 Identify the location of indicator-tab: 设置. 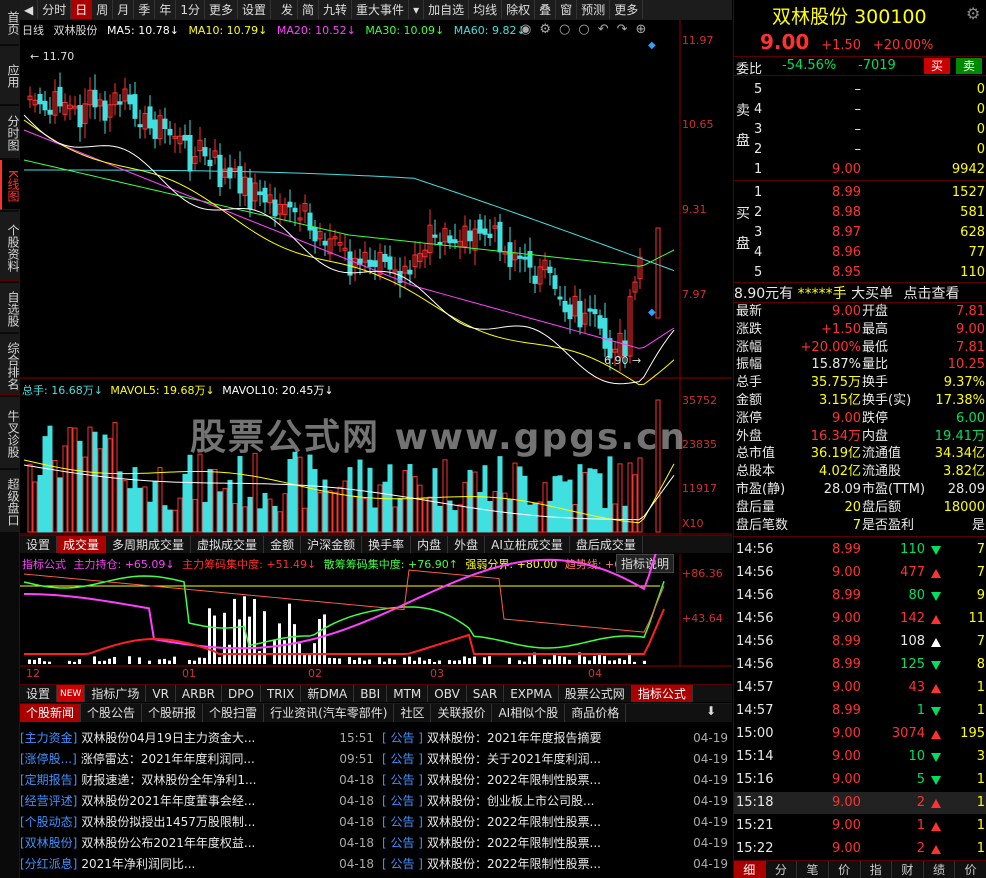
(39, 693).